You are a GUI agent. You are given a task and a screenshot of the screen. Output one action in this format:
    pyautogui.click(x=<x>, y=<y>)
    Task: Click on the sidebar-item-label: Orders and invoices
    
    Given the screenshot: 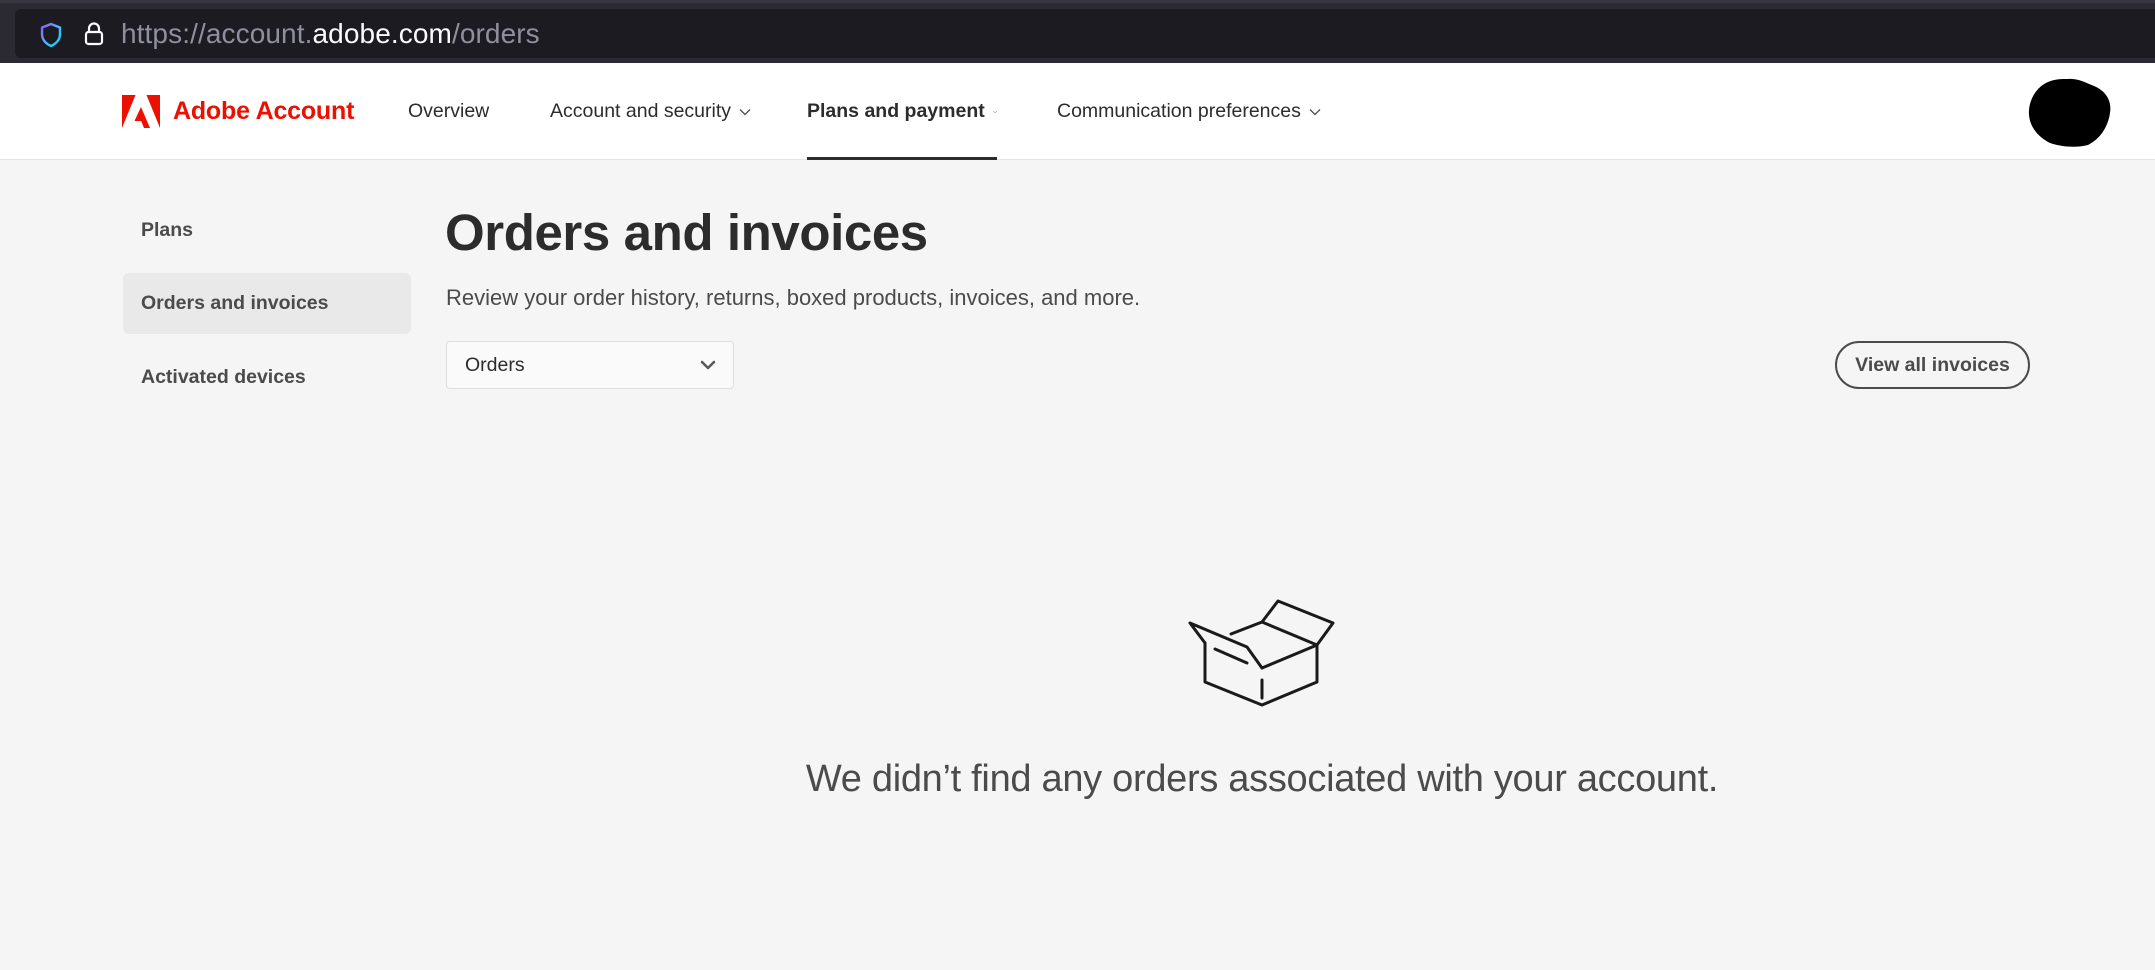 What is the action you would take?
    pyautogui.click(x=235, y=303)
    